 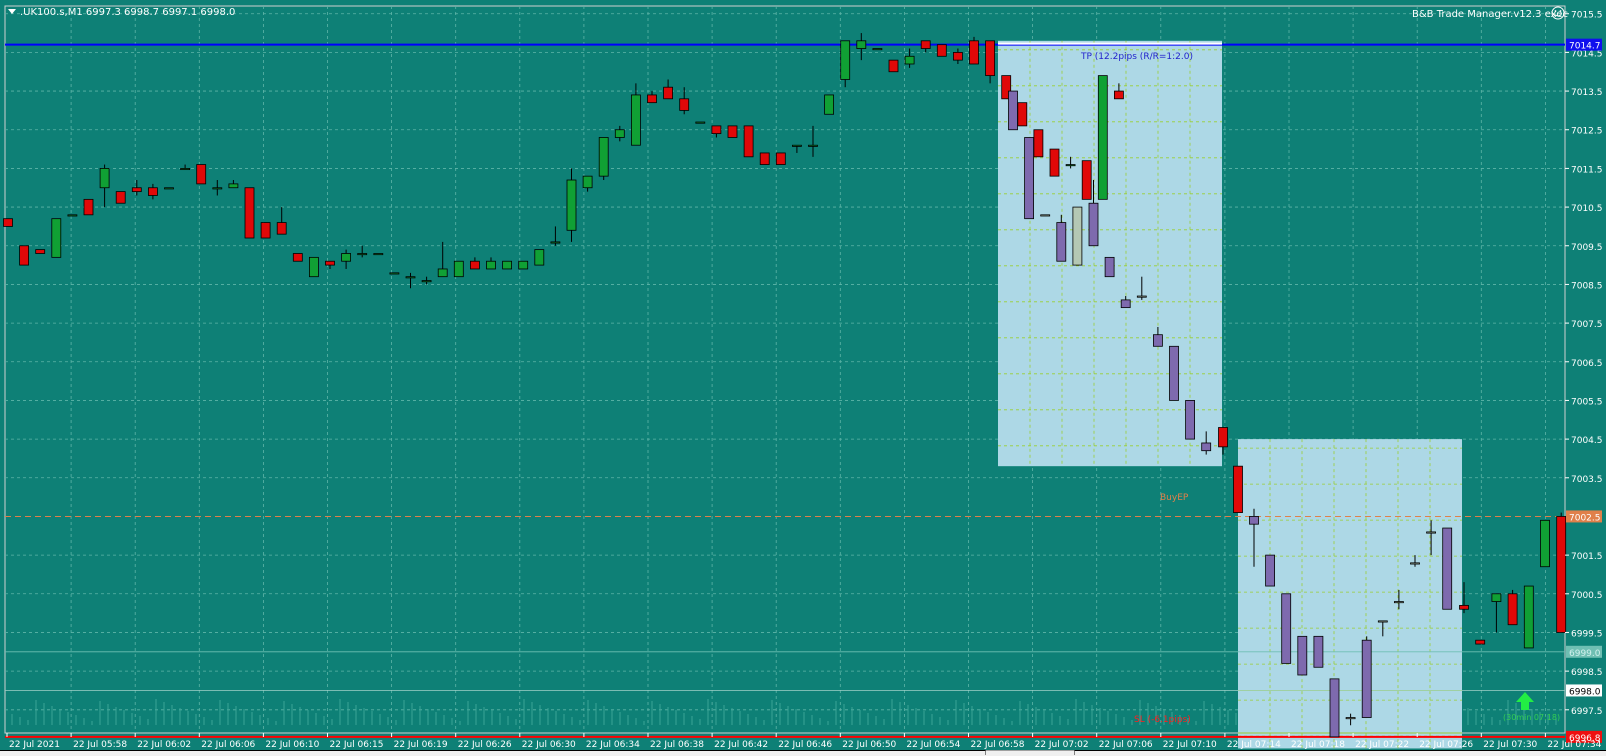 What do you see at coordinates (869, 745) in the screenshot?
I see `x-tick-label: 22 Jul 06:50` at bounding box center [869, 745].